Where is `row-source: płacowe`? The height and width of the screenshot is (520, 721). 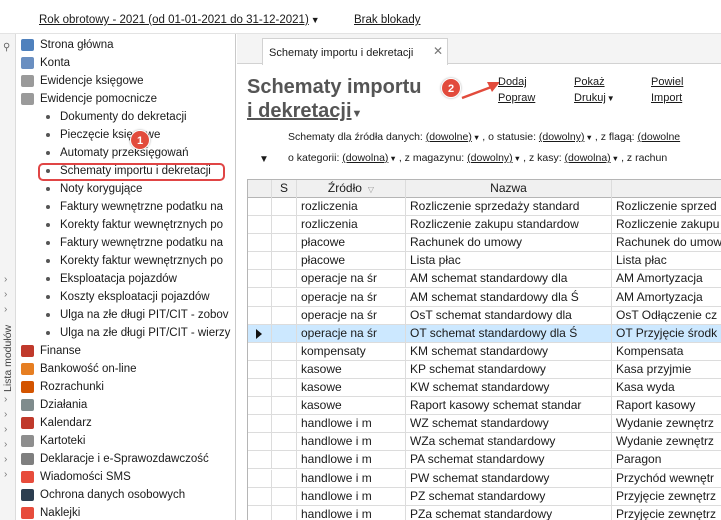
row-source: płacowe is located at coordinates (351, 243).